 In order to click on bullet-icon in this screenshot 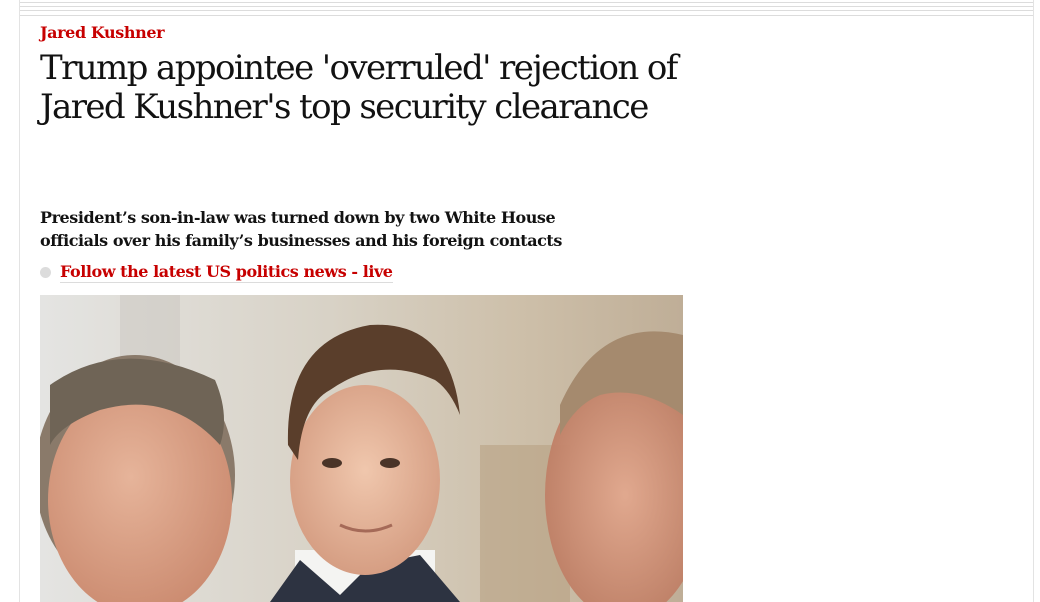, I will do `click(45, 272)`.